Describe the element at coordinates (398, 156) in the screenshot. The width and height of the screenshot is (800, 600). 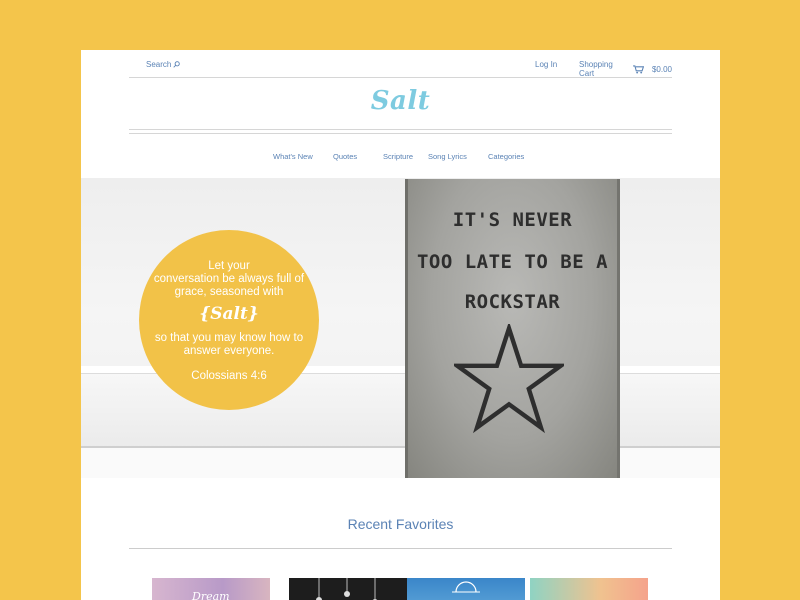
I see `nav-item-scripture: Scripture` at that location.